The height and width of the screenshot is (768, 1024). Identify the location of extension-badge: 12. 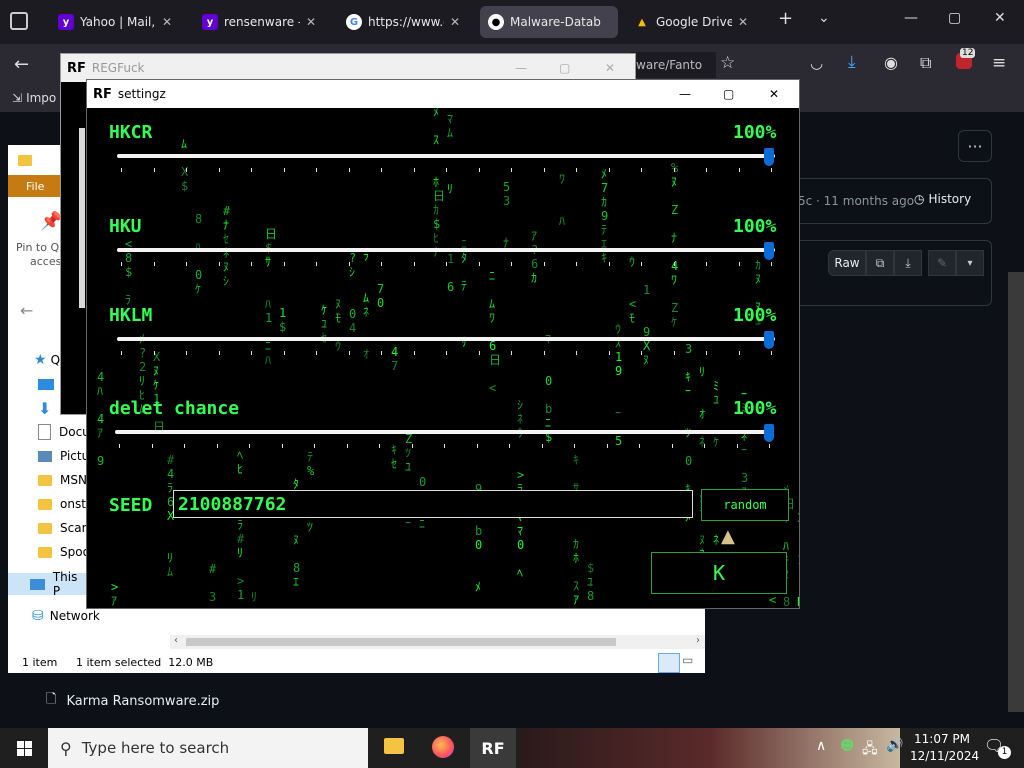
(968, 53).